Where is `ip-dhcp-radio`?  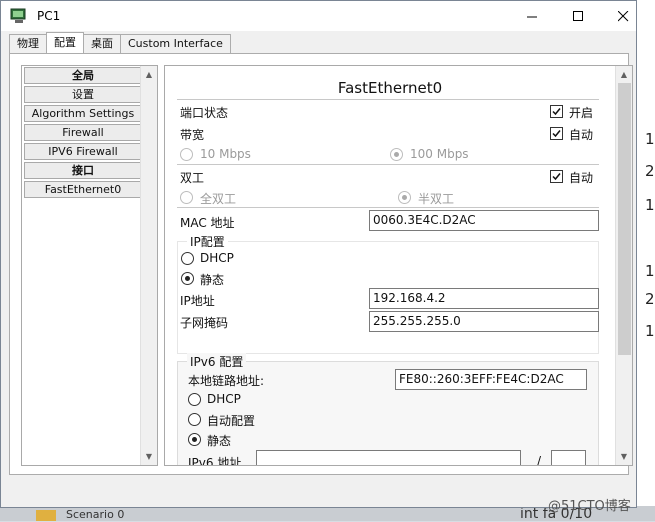 ip-dhcp-radio is located at coordinates (187, 258).